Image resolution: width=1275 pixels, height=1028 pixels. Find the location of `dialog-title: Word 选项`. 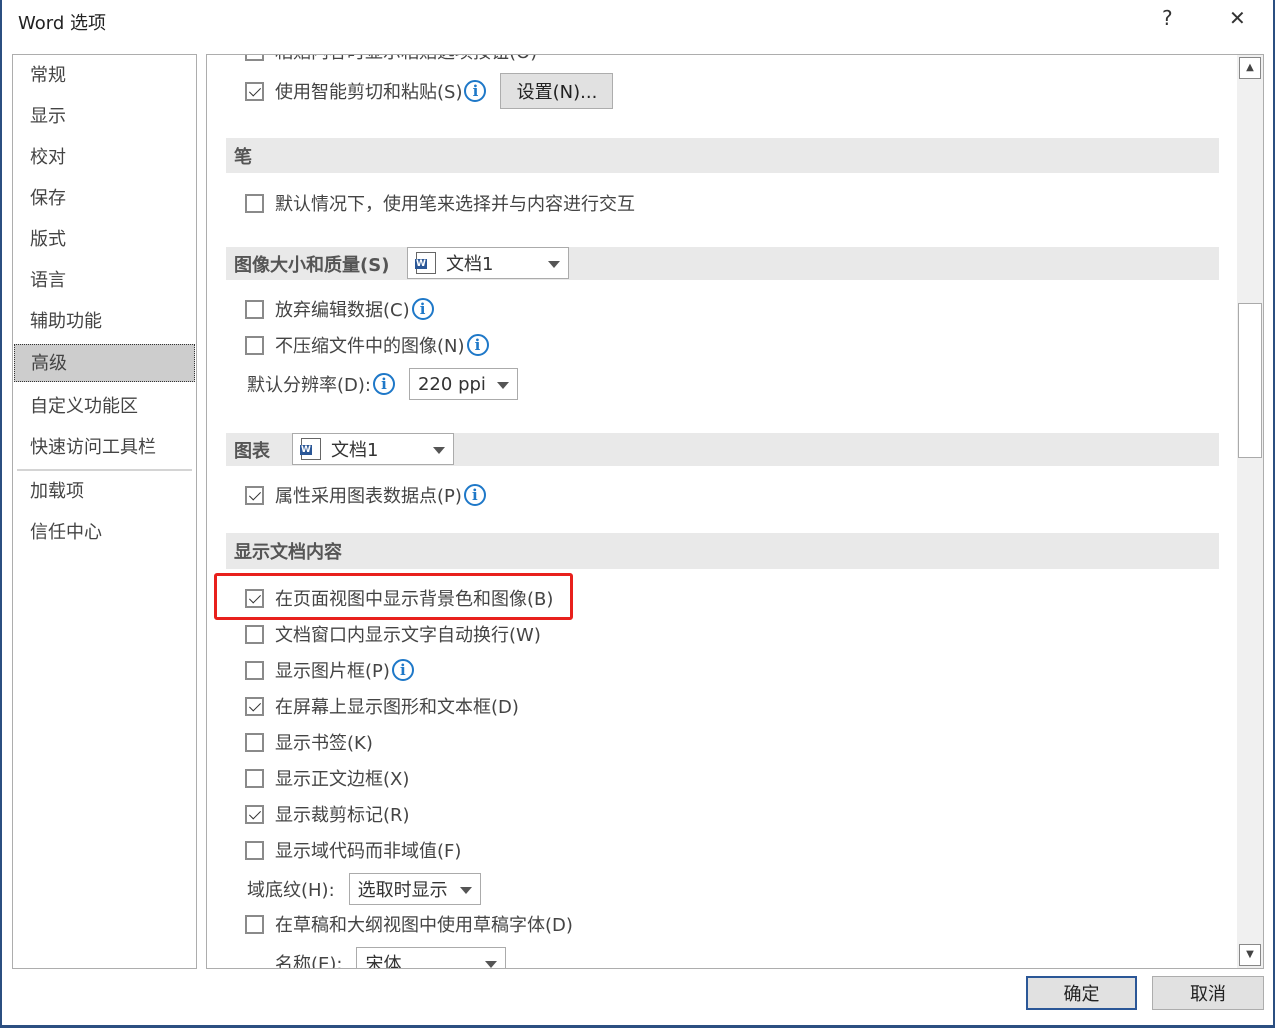

dialog-title: Word 选项 is located at coordinates (62, 23).